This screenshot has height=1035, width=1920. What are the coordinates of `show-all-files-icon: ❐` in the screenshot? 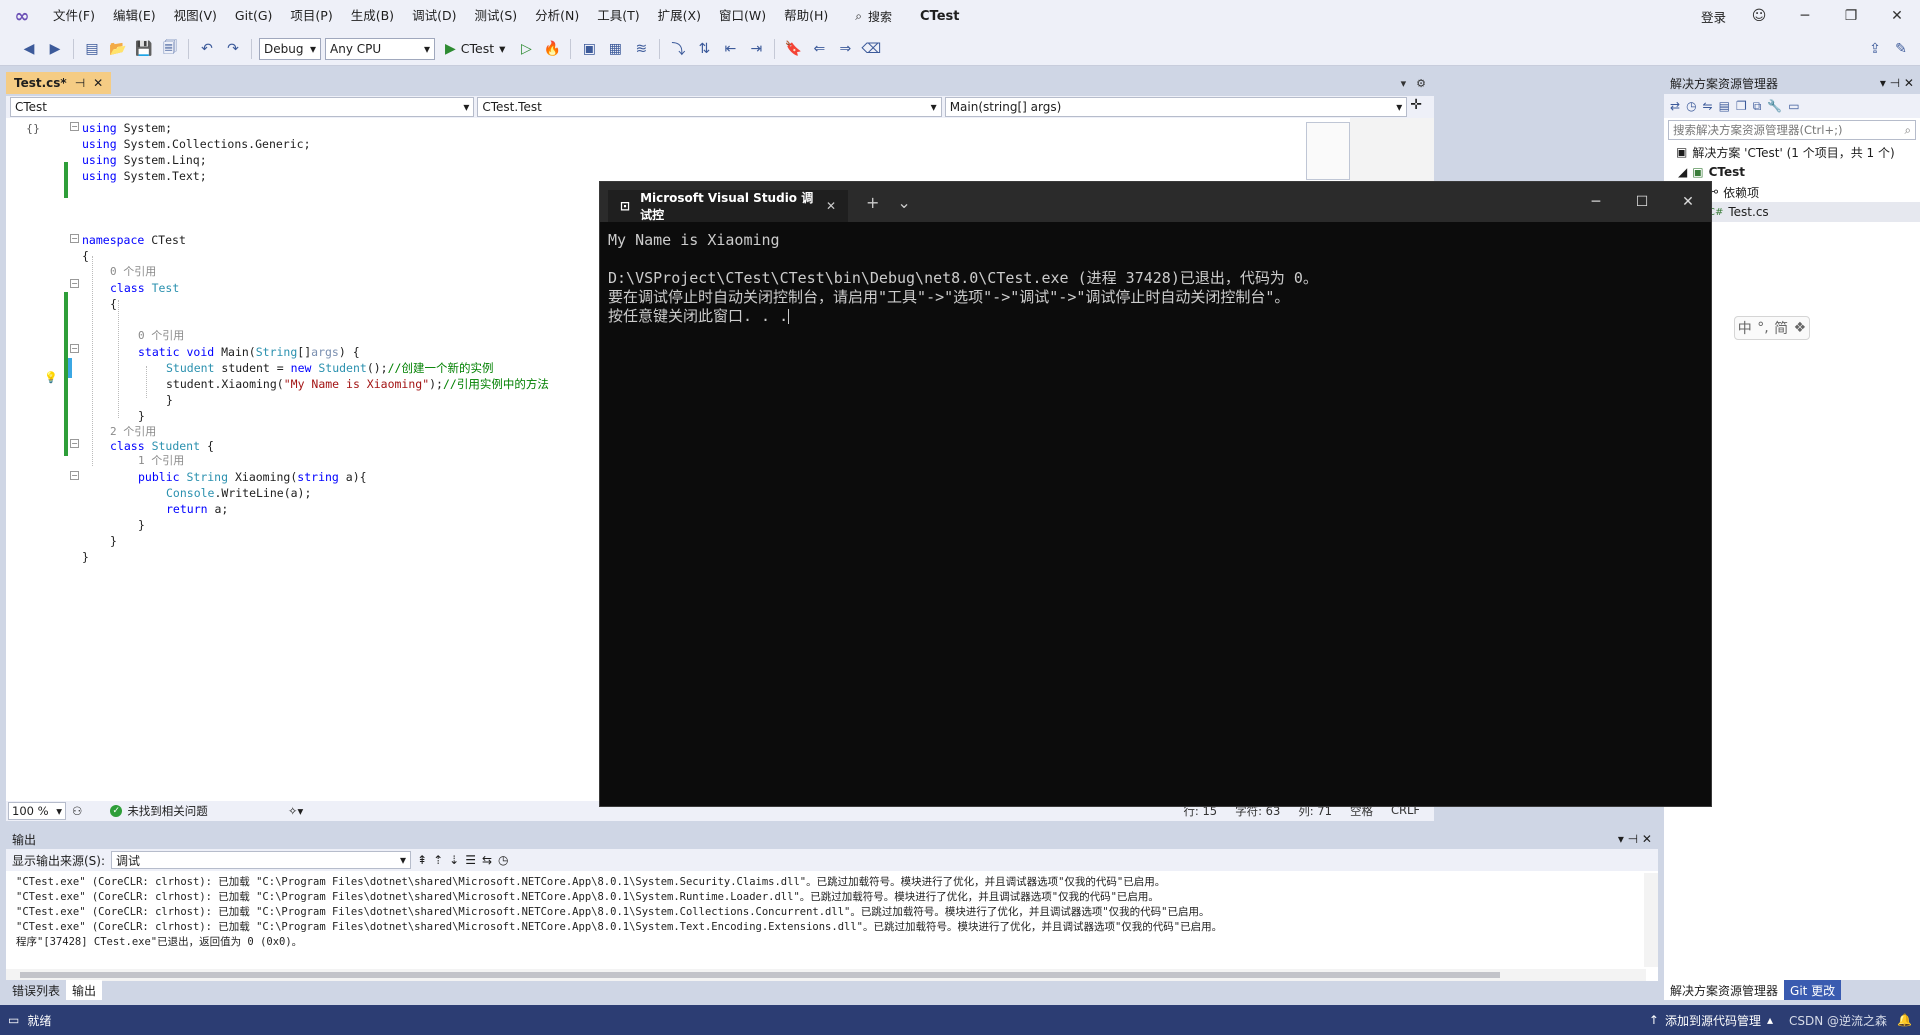 It's located at (1741, 106).